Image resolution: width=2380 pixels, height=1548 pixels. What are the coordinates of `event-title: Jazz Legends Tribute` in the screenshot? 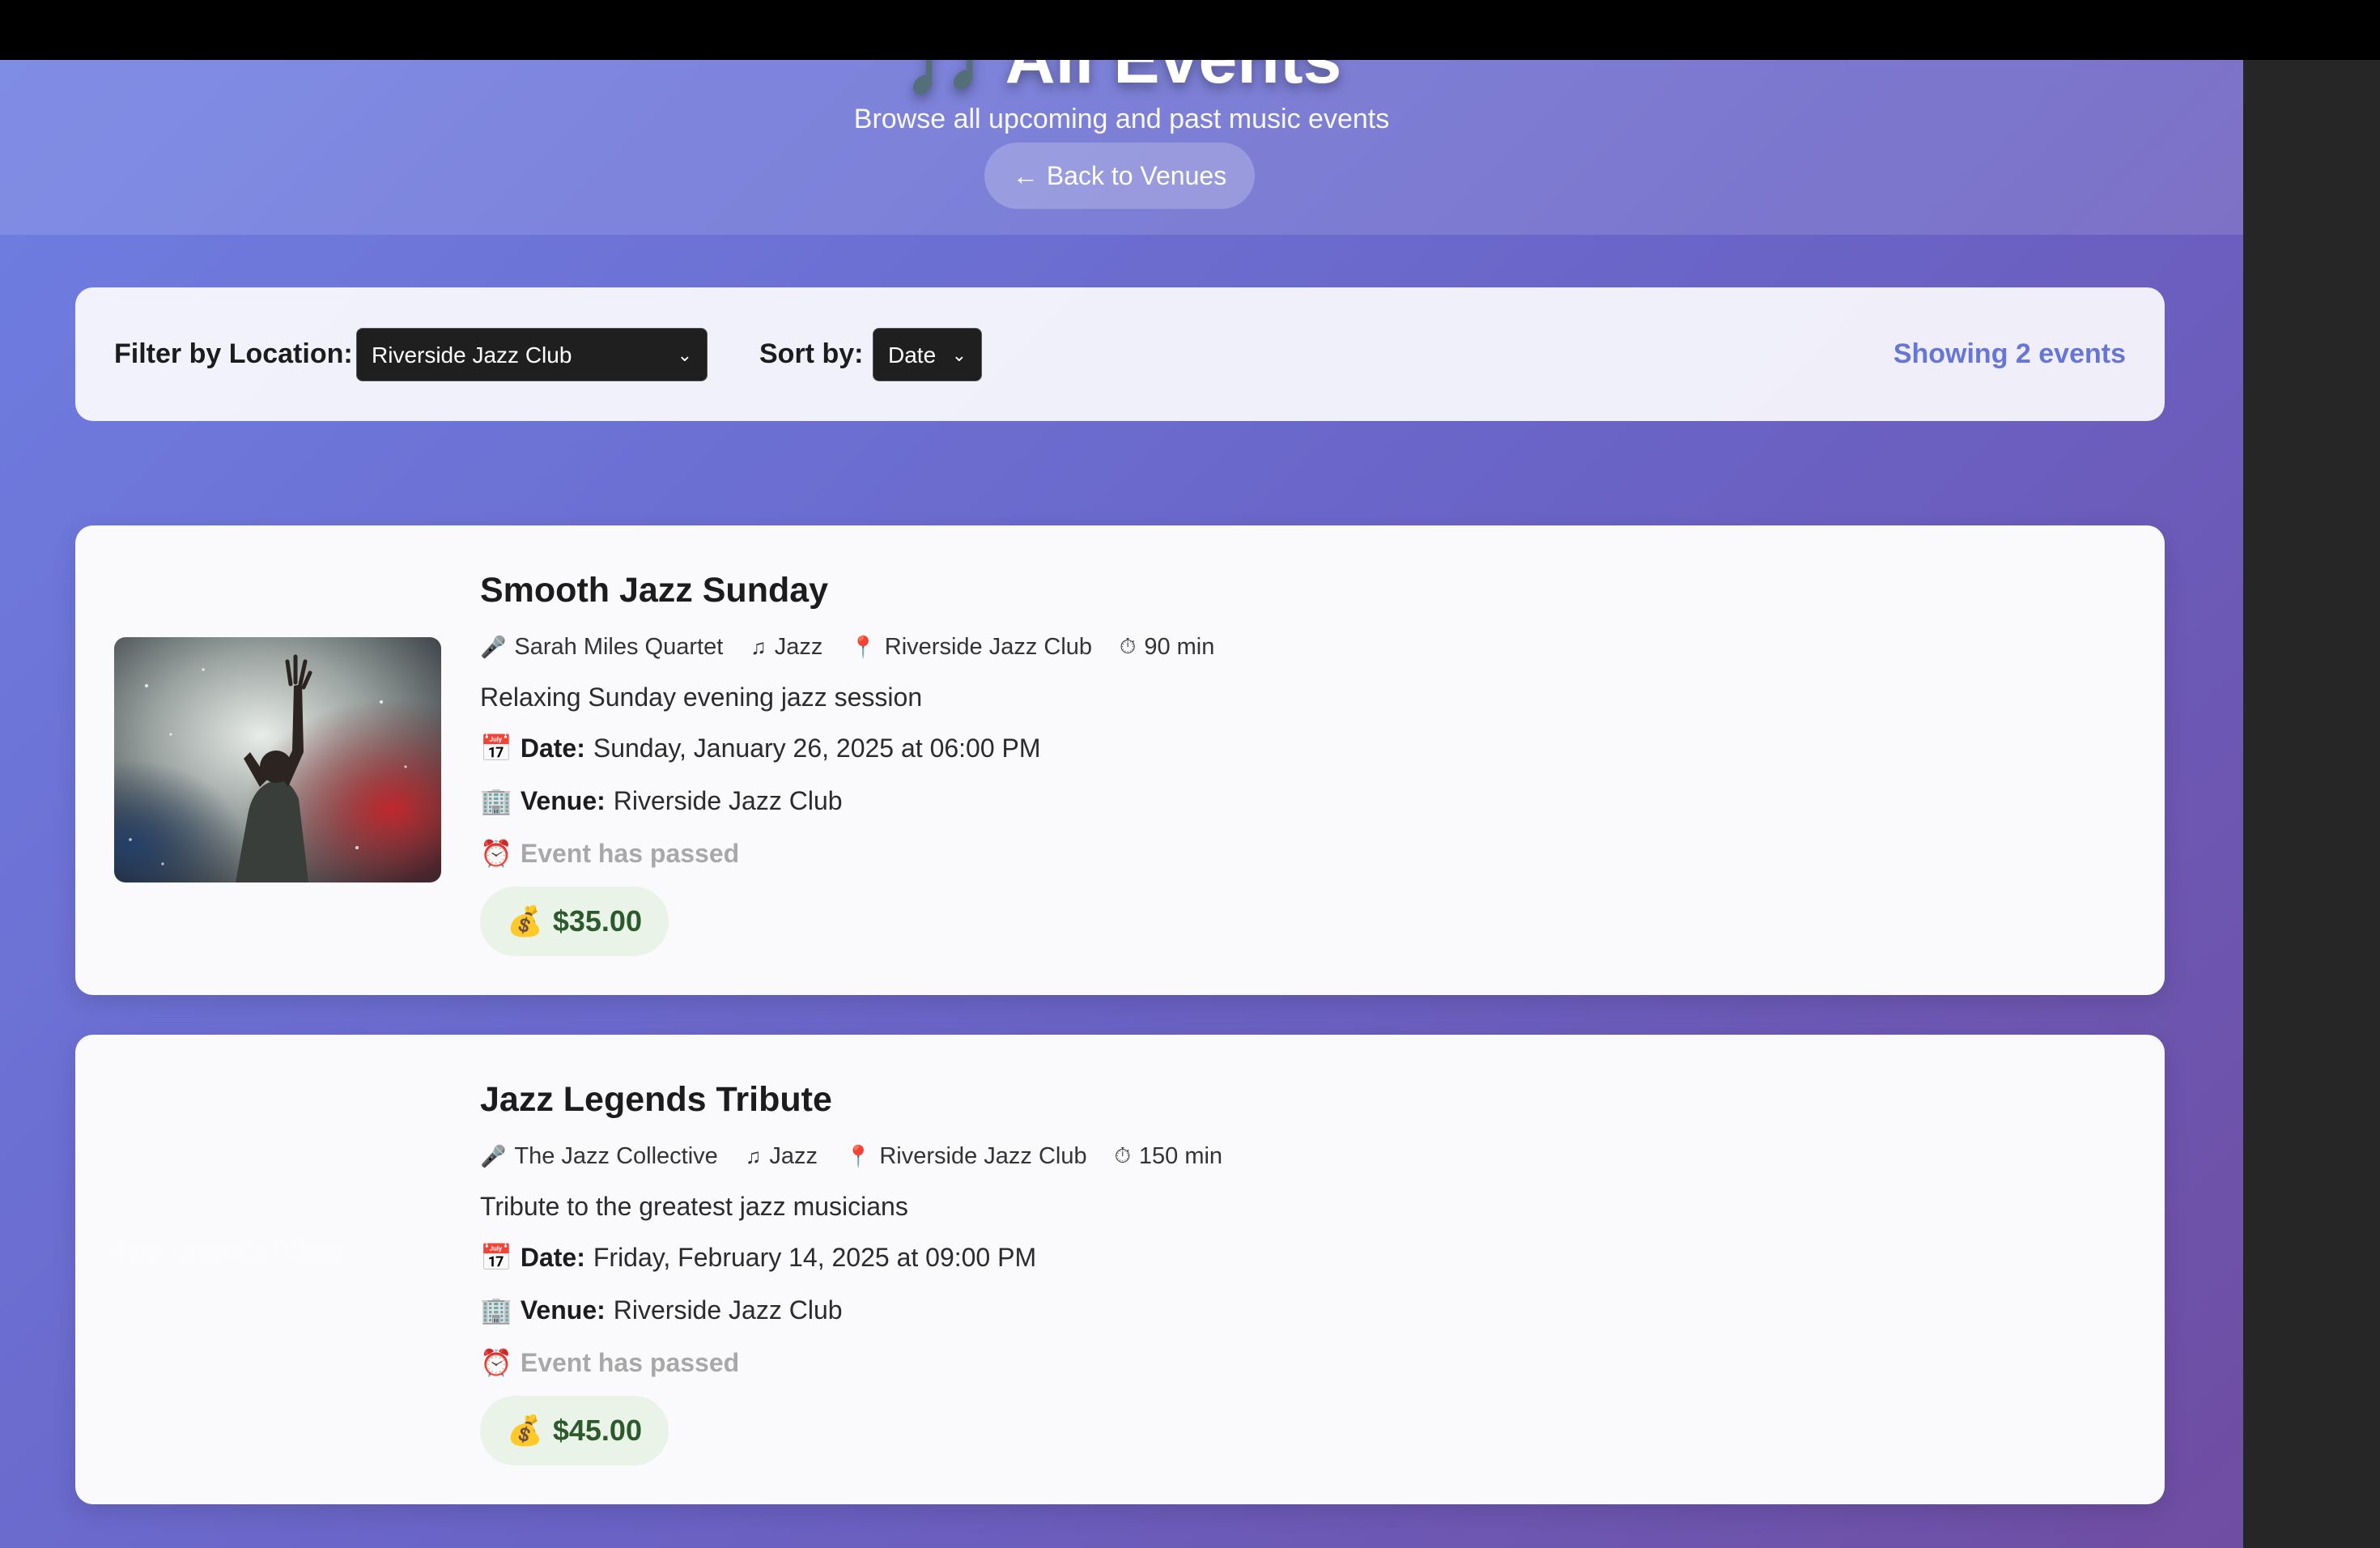 It's located at (656, 1100).